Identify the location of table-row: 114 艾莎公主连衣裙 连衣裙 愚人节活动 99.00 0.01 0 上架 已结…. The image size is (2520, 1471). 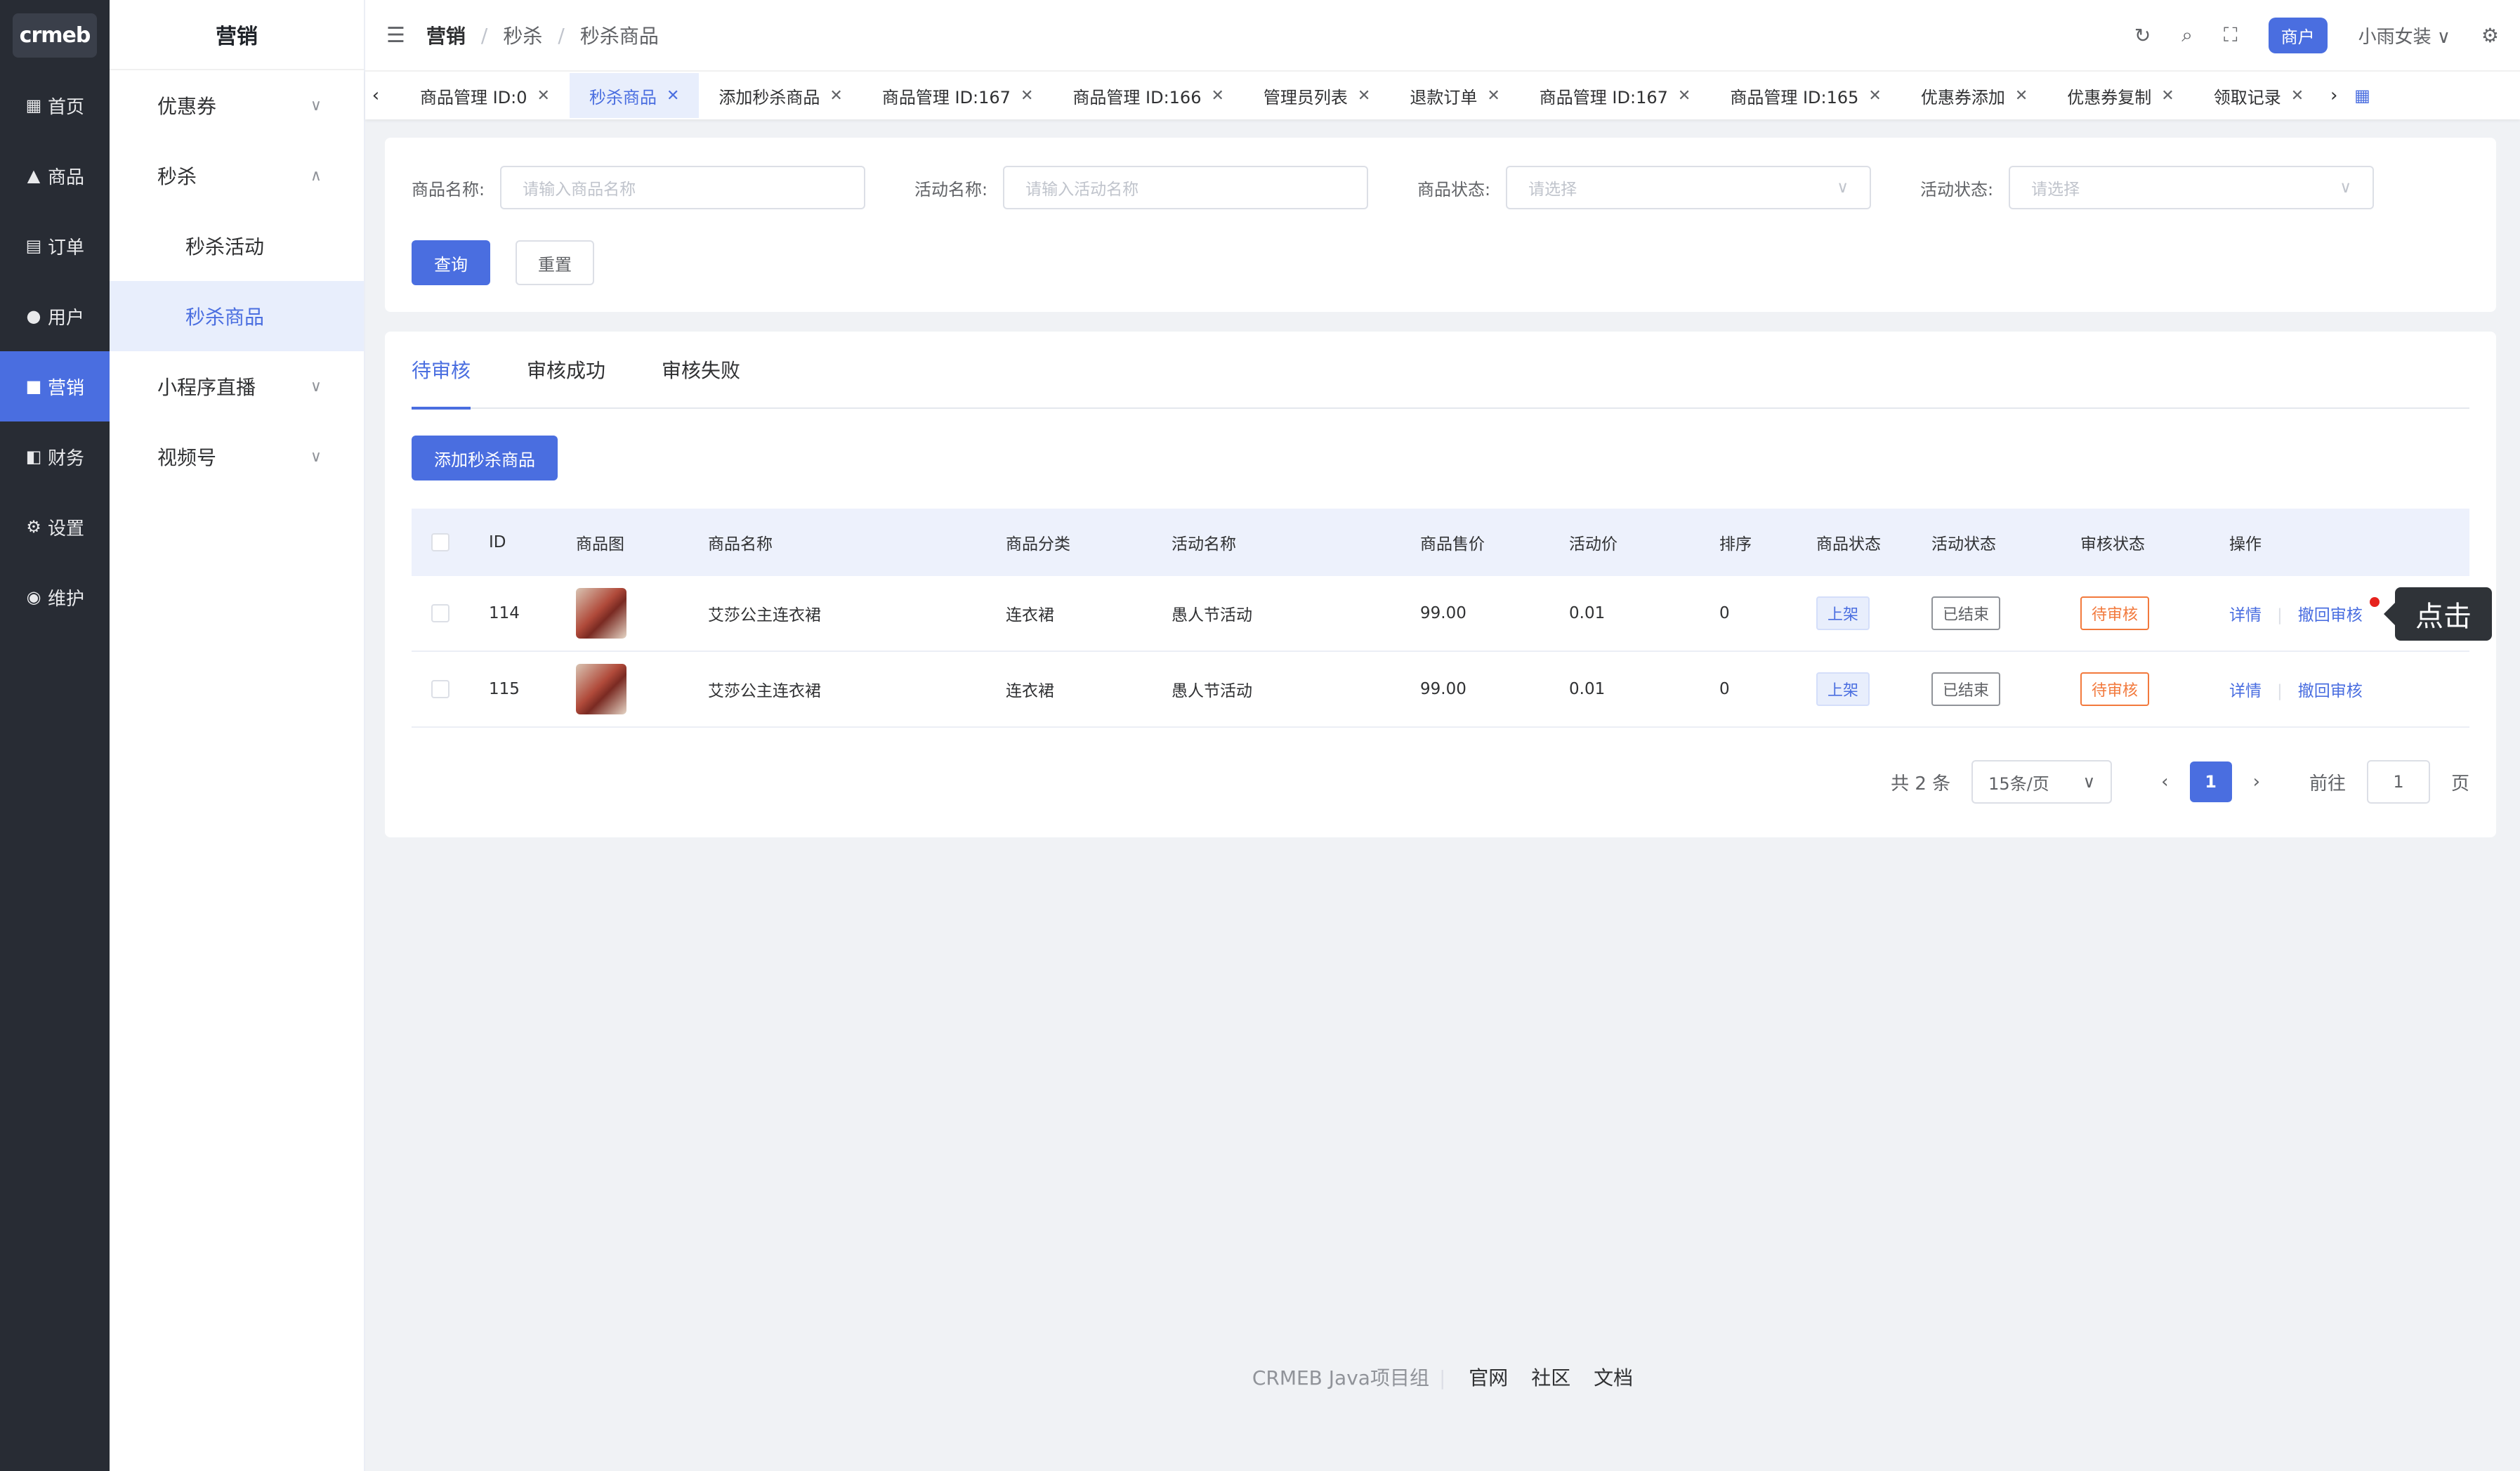
(1440, 614).